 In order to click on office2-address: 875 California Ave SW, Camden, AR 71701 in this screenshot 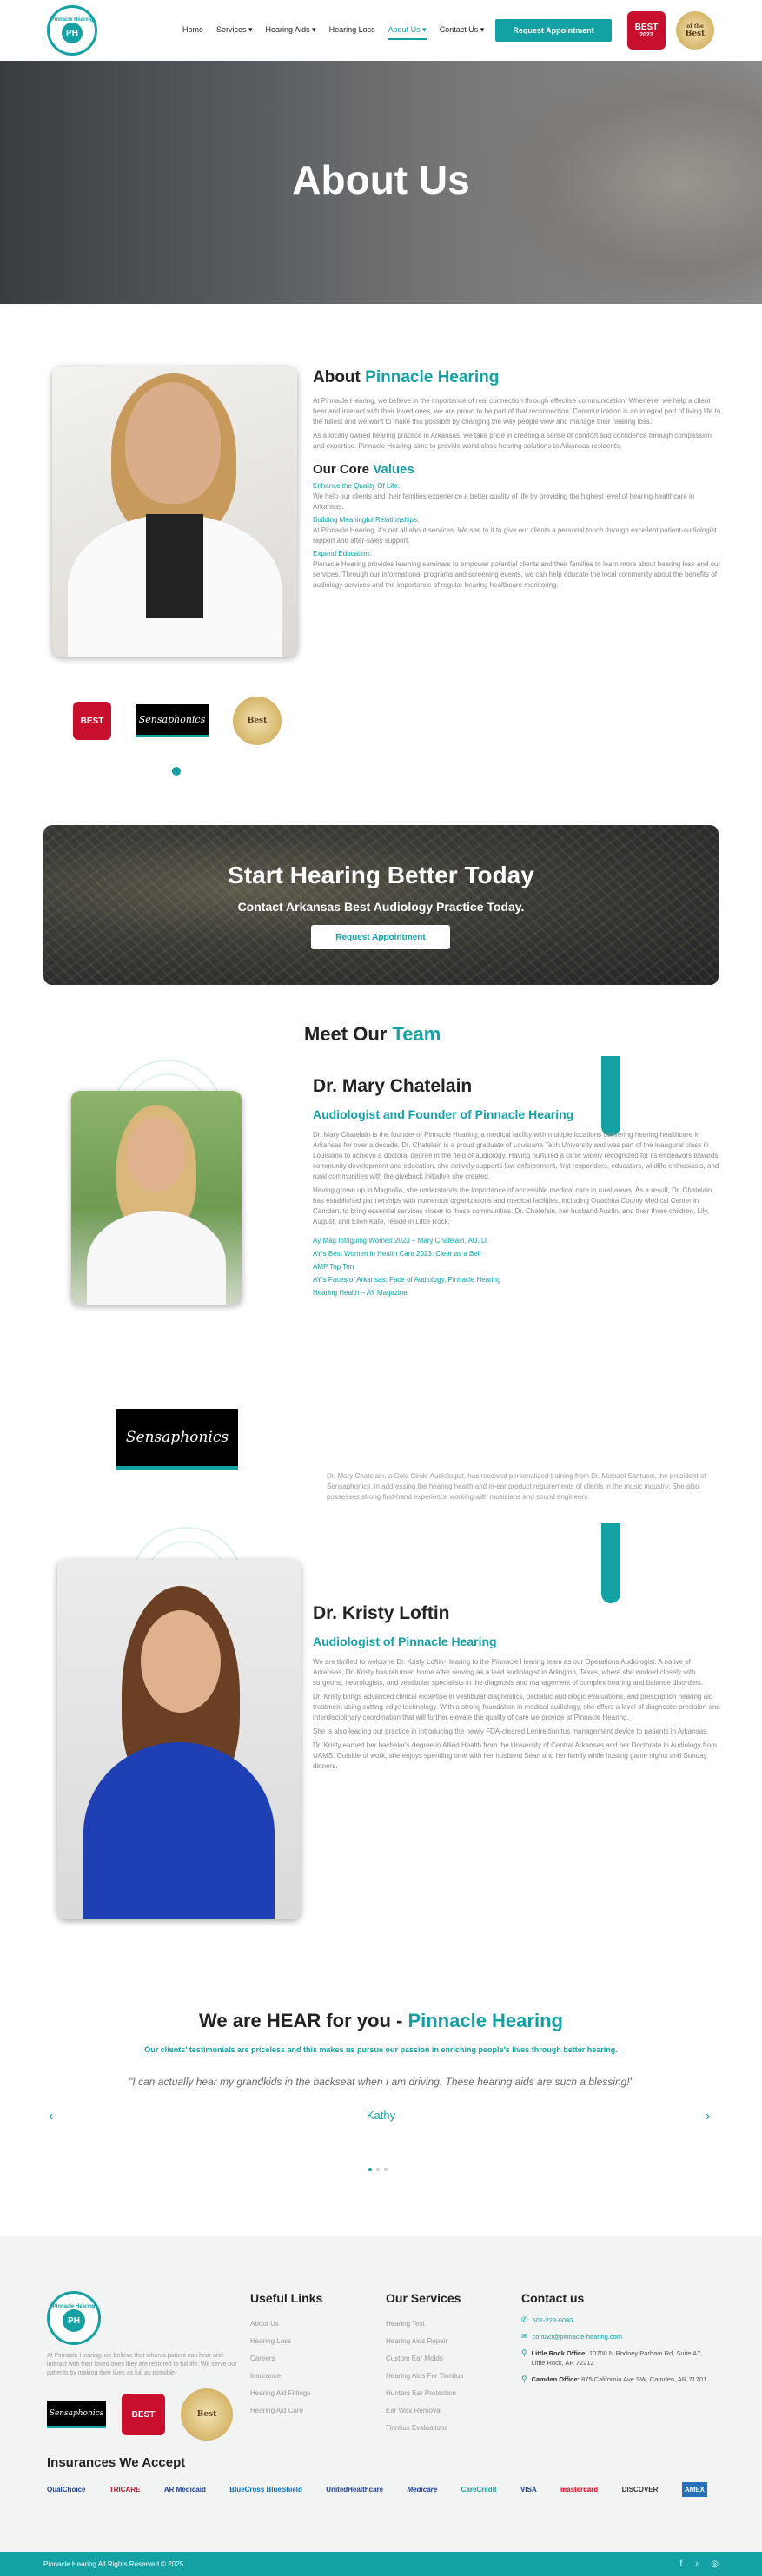, I will do `click(644, 2379)`.